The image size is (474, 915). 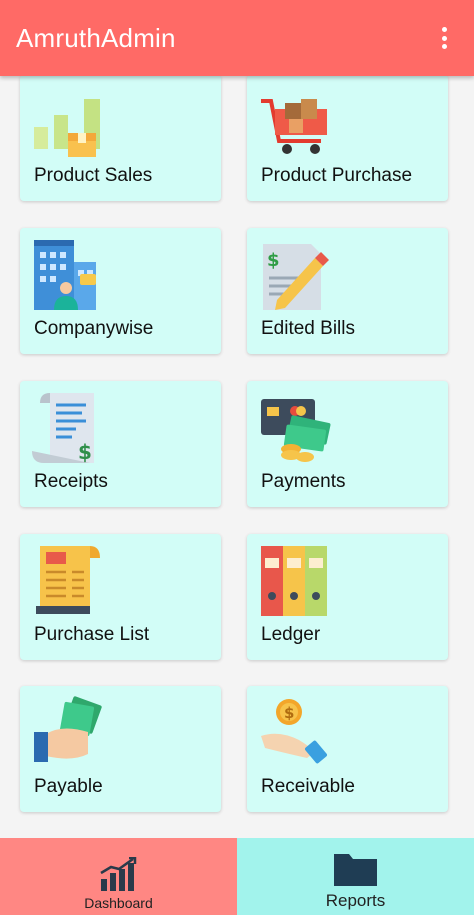 I want to click on tab-label: Reports, so click(x=355, y=900).